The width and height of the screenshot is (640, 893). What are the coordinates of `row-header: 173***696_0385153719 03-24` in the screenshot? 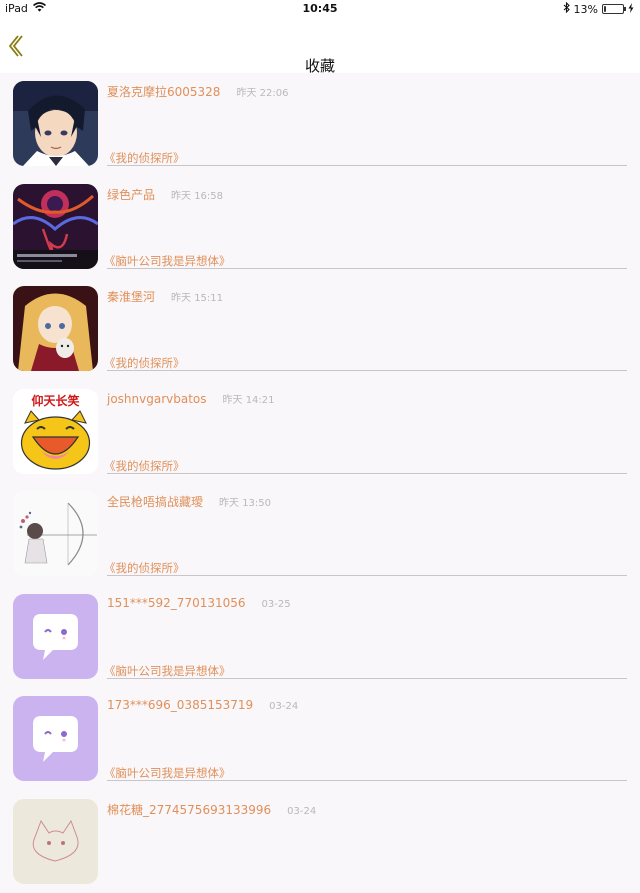 It's located at (202, 705).